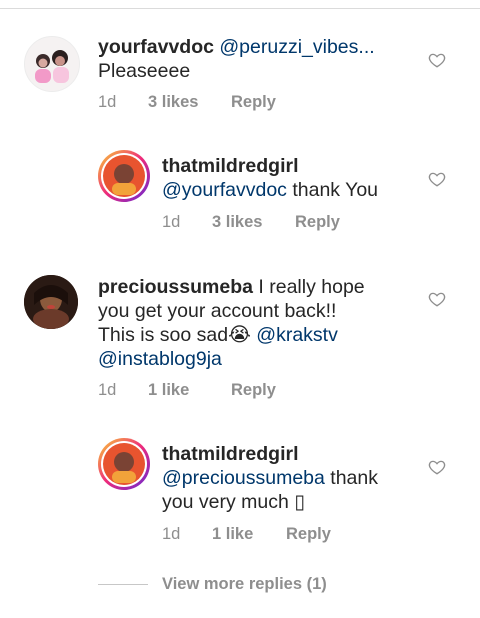  Describe the element at coordinates (240, 4) in the screenshot. I see `top-divider` at that location.